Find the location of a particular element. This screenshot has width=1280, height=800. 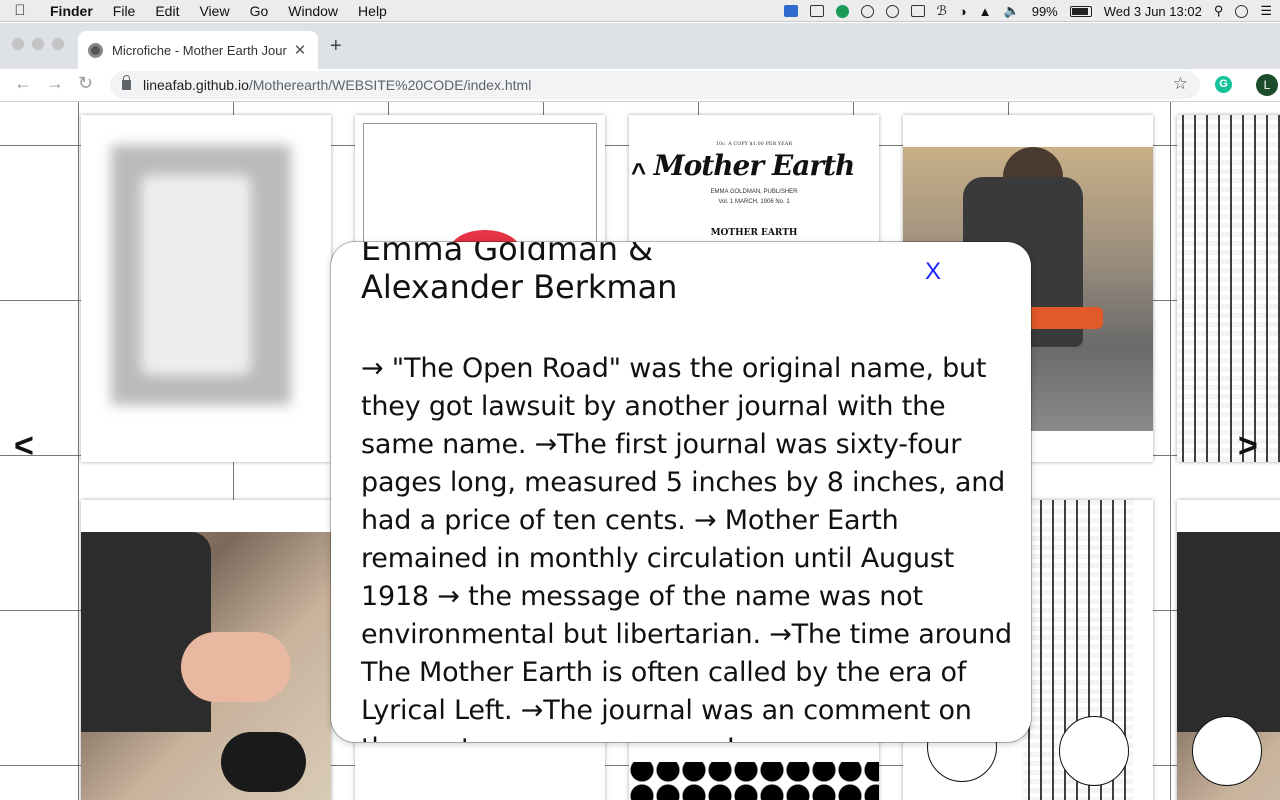

window-minimize-button is located at coordinates (38, 44).